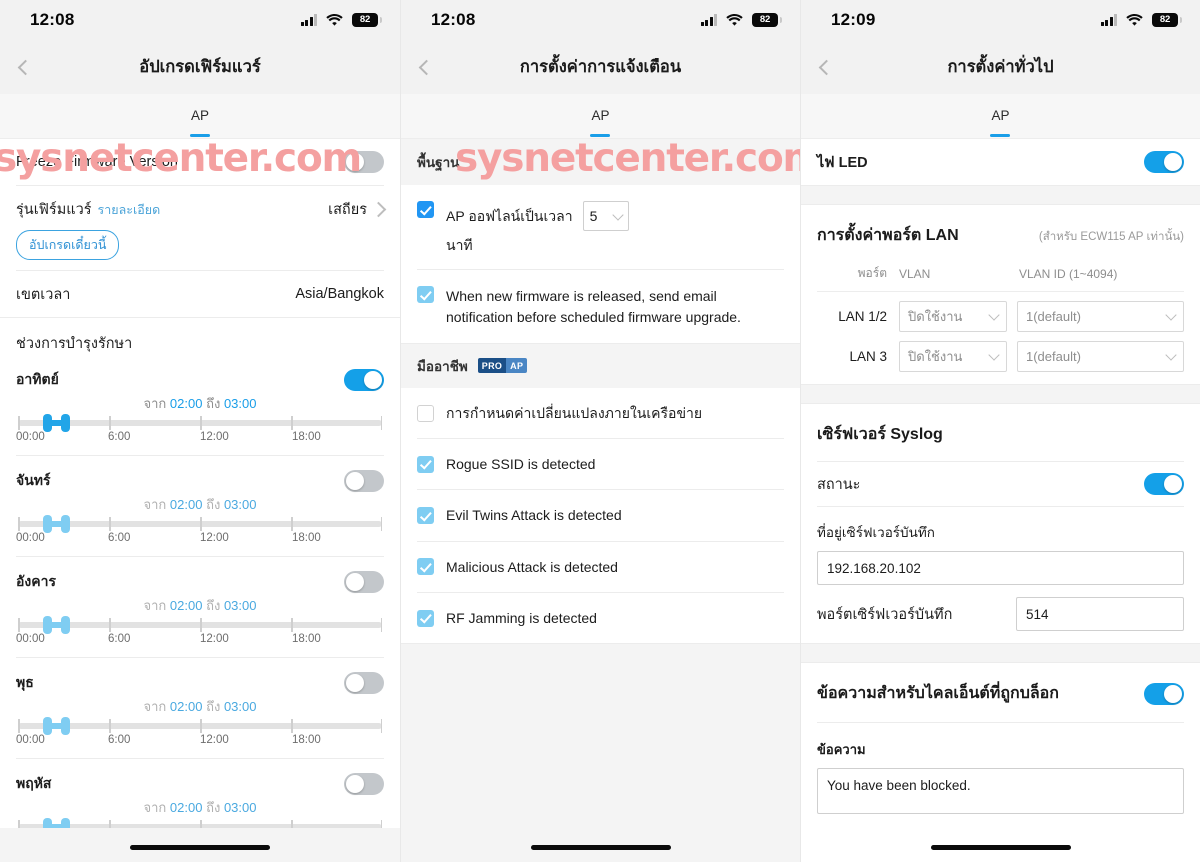 This screenshot has width=1200, height=862. What do you see at coordinates (119, 740) in the screenshot?
I see `slider-scale-label: 6:00` at bounding box center [119, 740].